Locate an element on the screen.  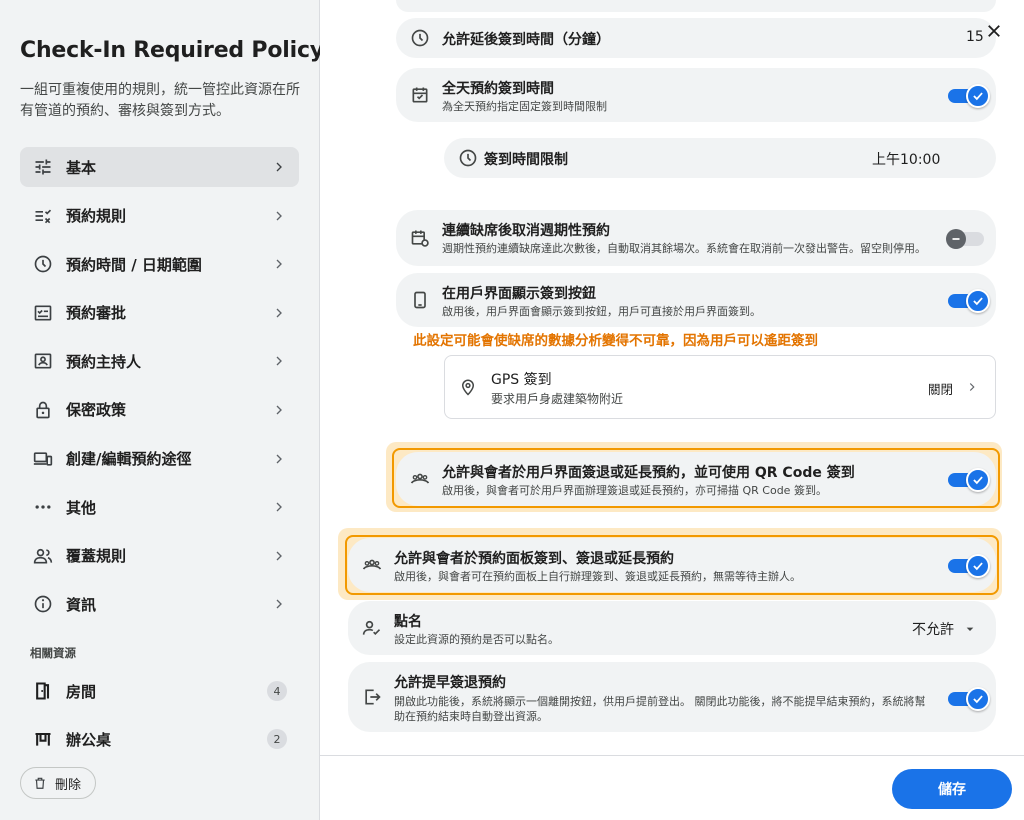
resource-count-badge: 2 is located at coordinates (277, 739).